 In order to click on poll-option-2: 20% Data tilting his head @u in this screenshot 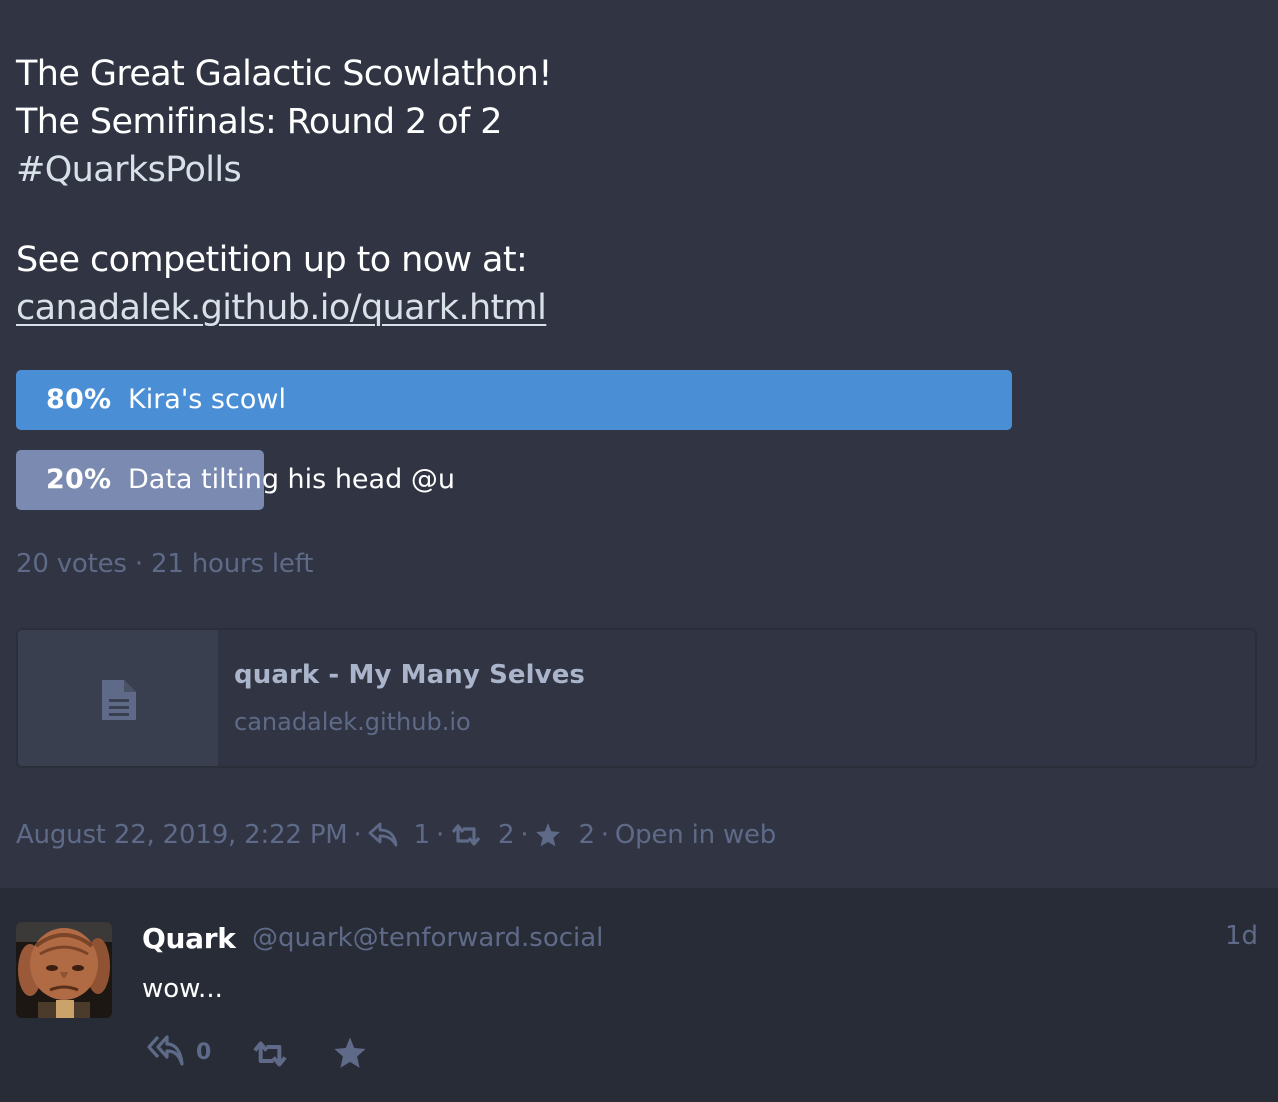, I will do `click(616, 480)`.